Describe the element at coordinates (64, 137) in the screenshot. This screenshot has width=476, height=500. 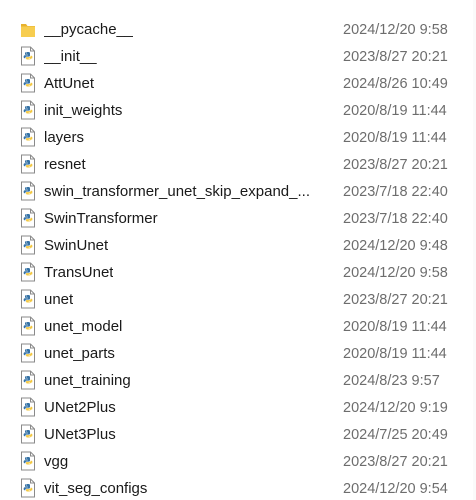
I see `file-name: layers` at that location.